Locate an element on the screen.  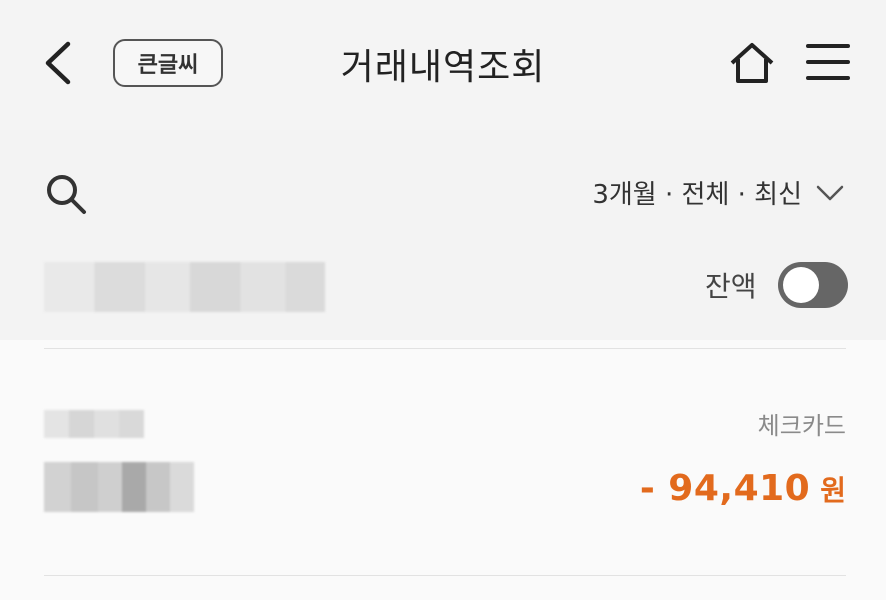
transaction-amount: - 94,410 원 is located at coordinates (743, 488).